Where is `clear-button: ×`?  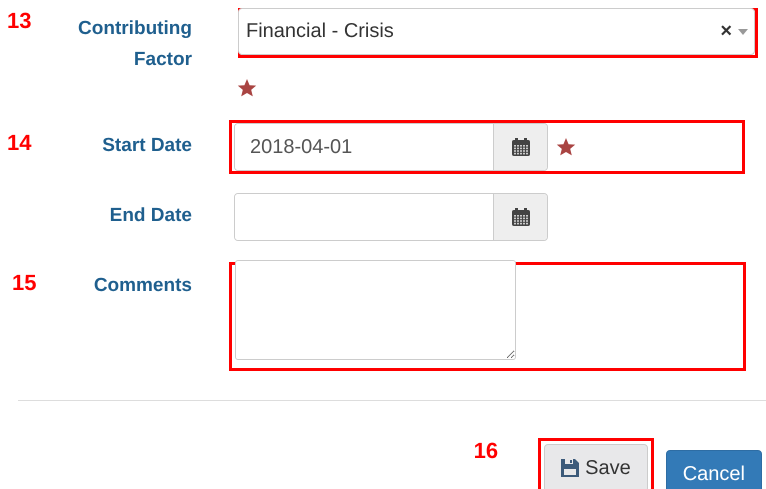 clear-button: × is located at coordinates (726, 31).